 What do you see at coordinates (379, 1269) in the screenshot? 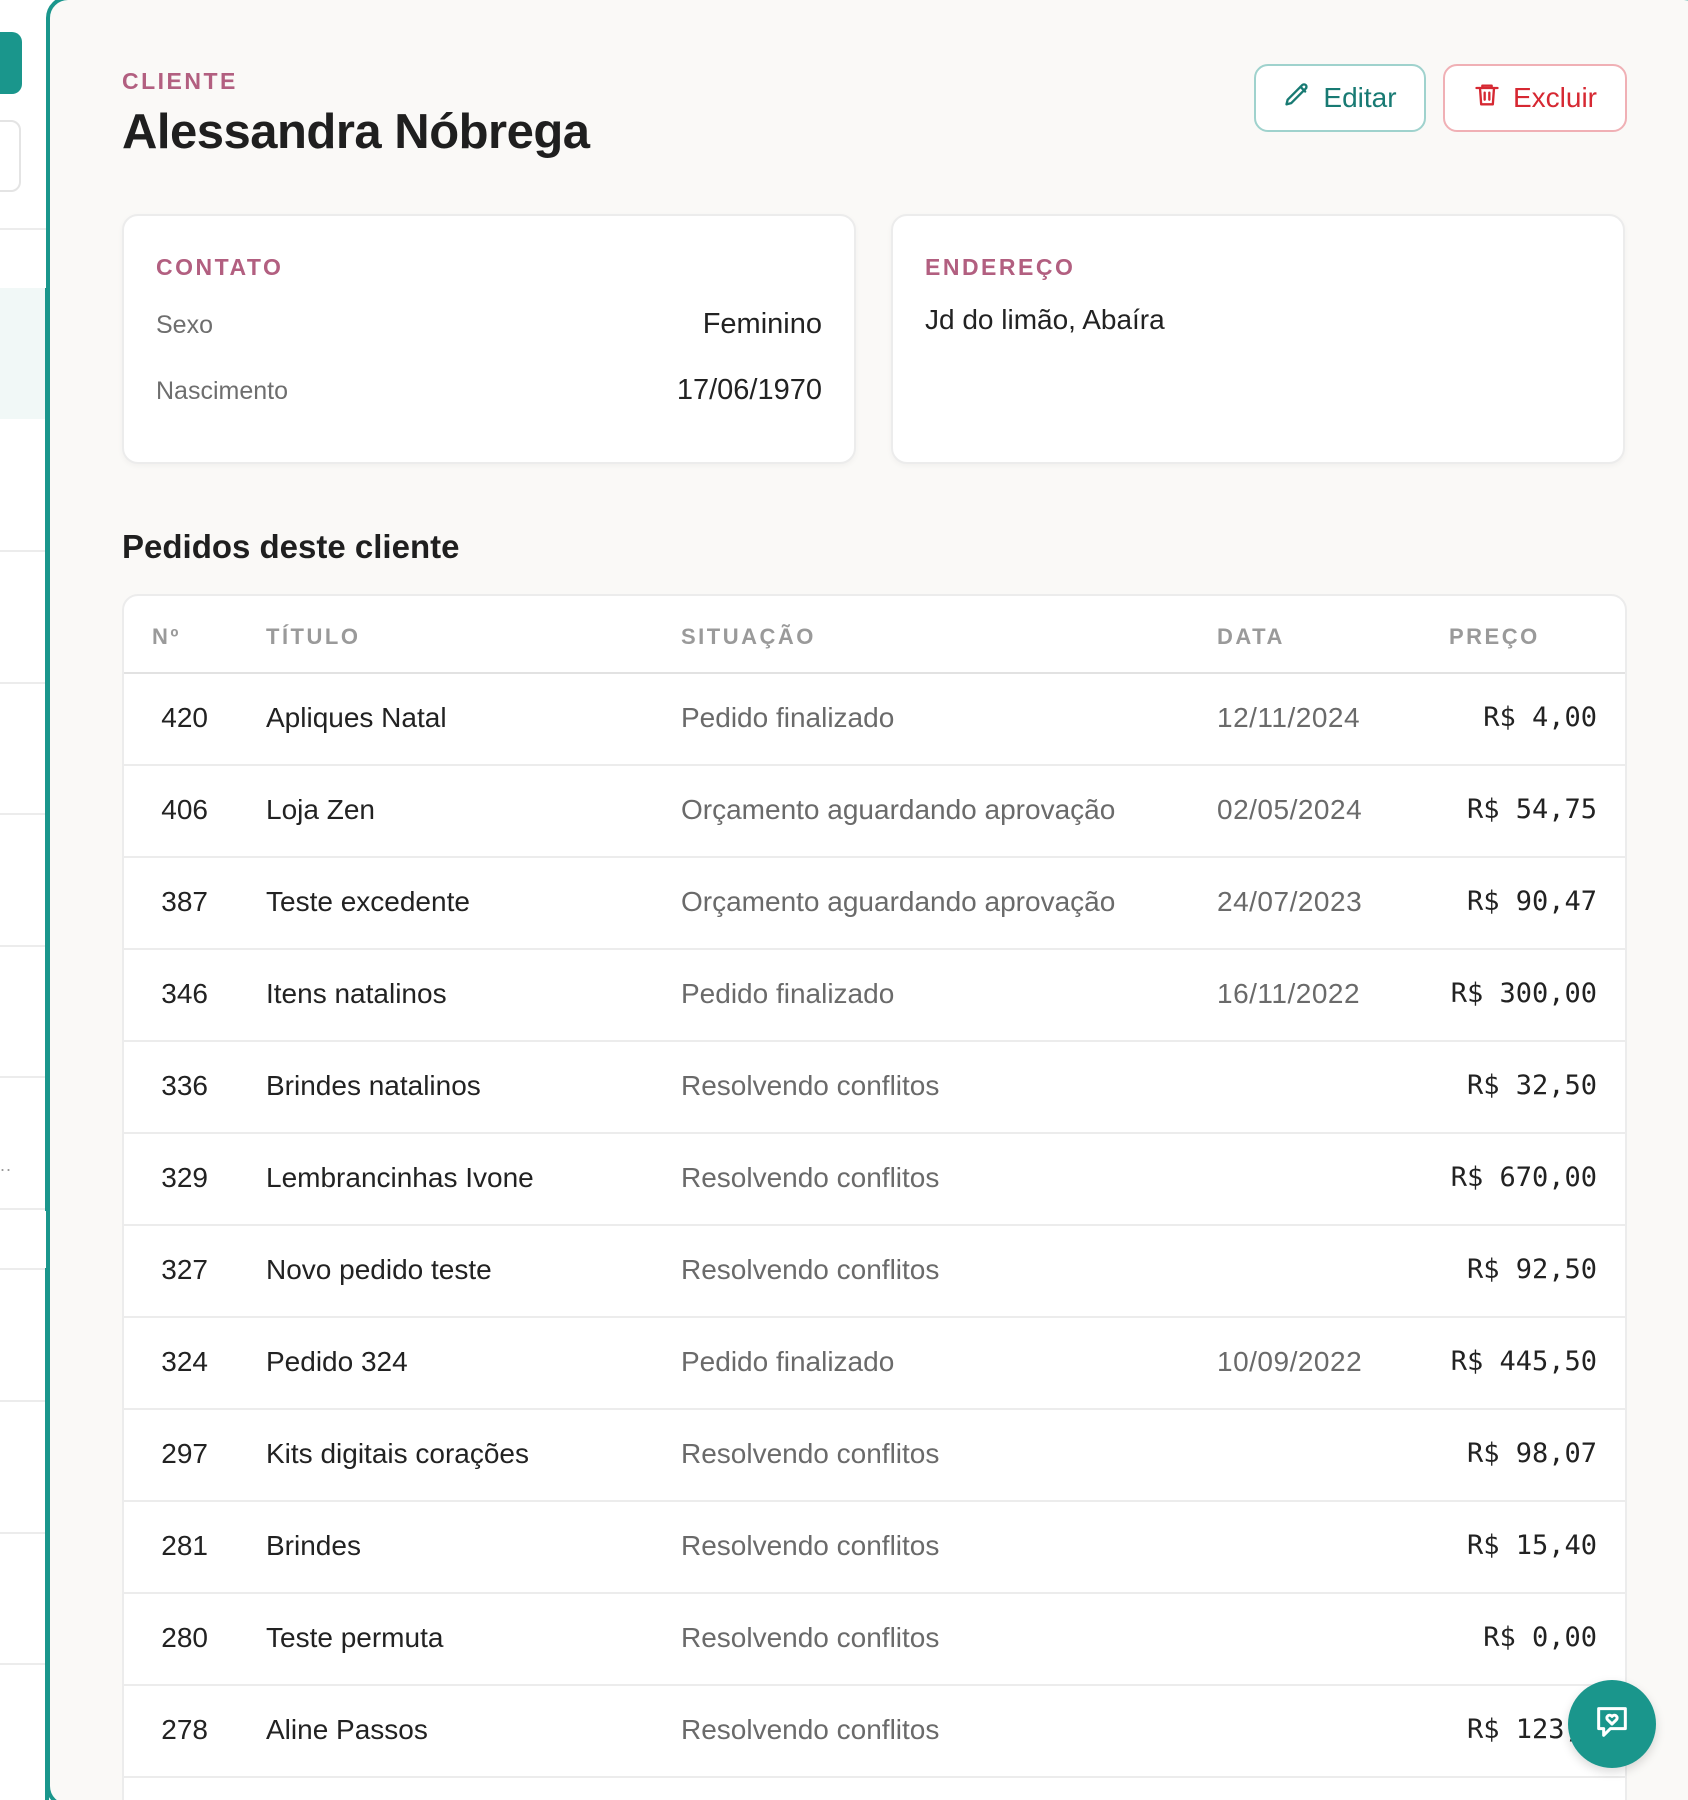
I see `order-title: Novo pedido teste` at bounding box center [379, 1269].